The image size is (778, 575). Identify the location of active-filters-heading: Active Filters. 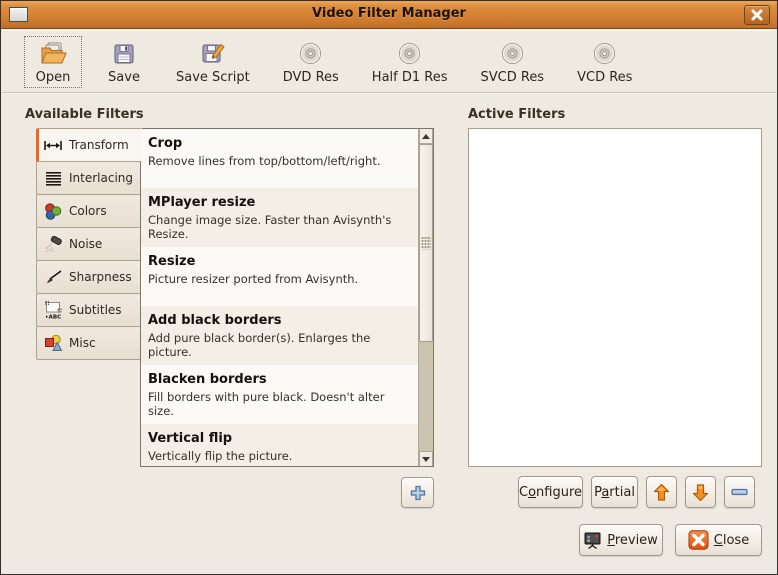
(517, 114).